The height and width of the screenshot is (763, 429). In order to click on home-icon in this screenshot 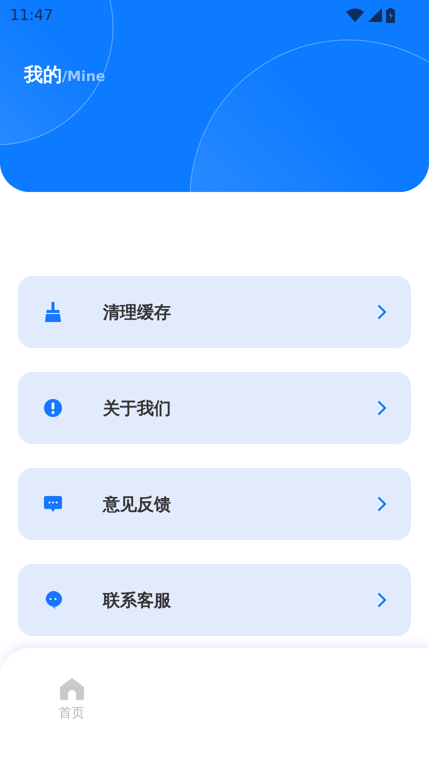, I will do `click(72, 689)`.